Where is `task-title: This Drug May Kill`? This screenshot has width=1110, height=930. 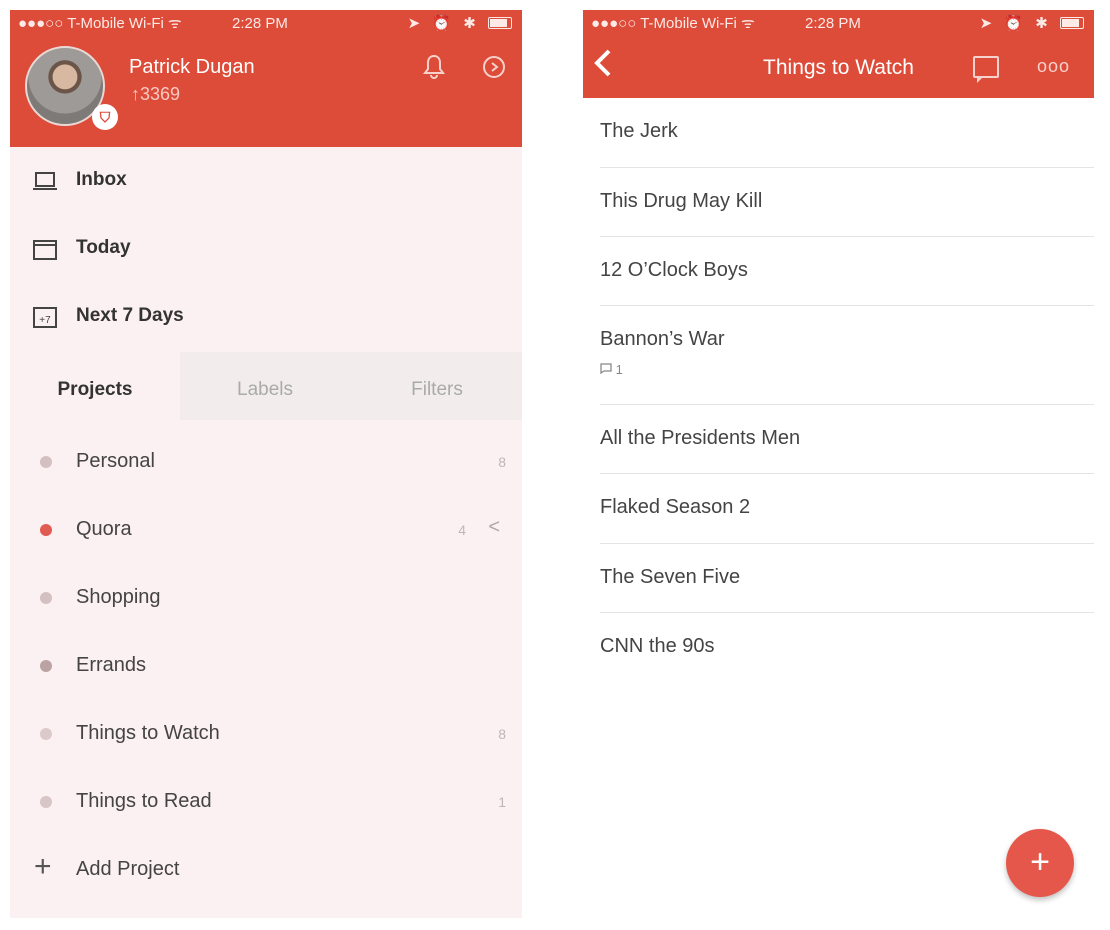
task-title: This Drug May Kill is located at coordinates (681, 201).